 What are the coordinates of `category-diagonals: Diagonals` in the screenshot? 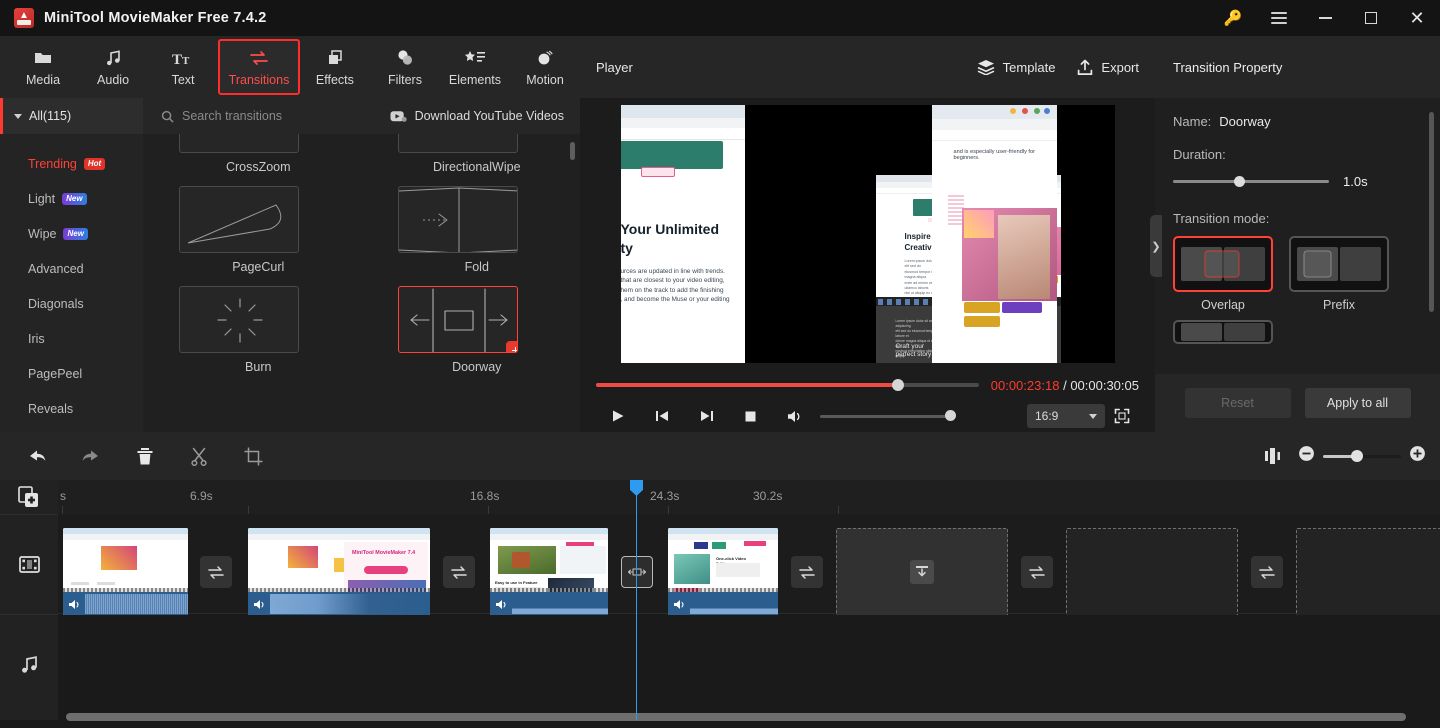 It's located at (71, 303).